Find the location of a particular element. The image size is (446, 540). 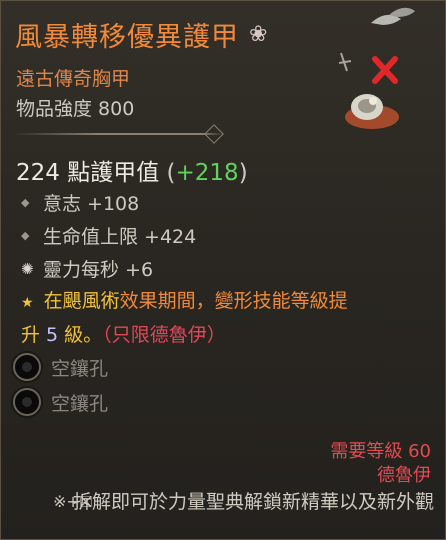

item-name: 風暴轉移優異護甲 is located at coordinates (127, 37).